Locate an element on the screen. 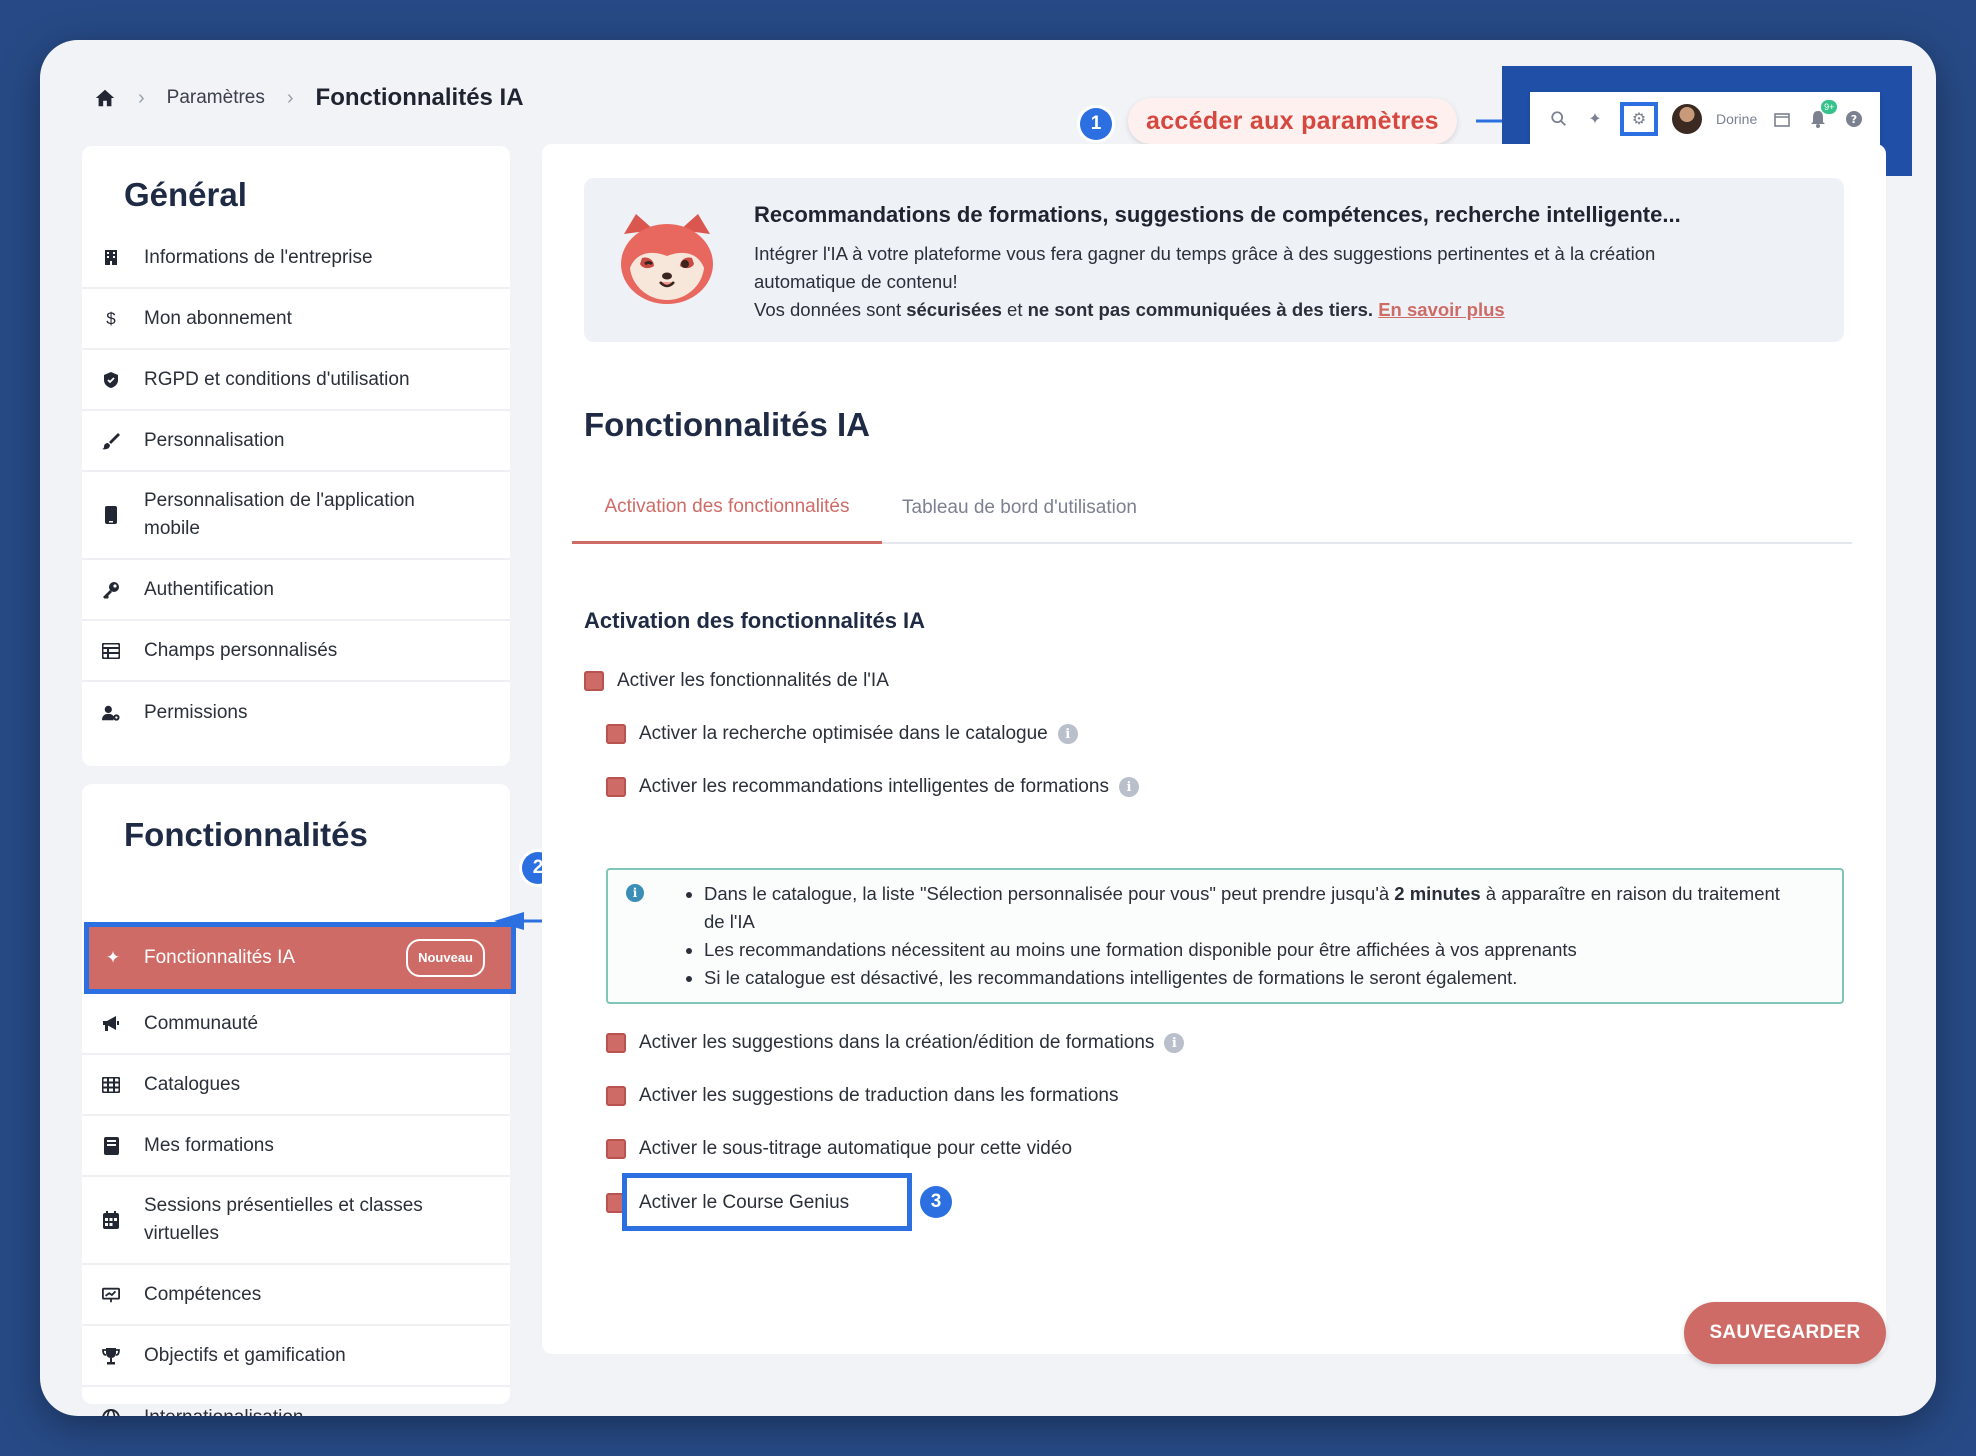 The width and height of the screenshot is (1976, 1456). key-icon is located at coordinates (111, 590).